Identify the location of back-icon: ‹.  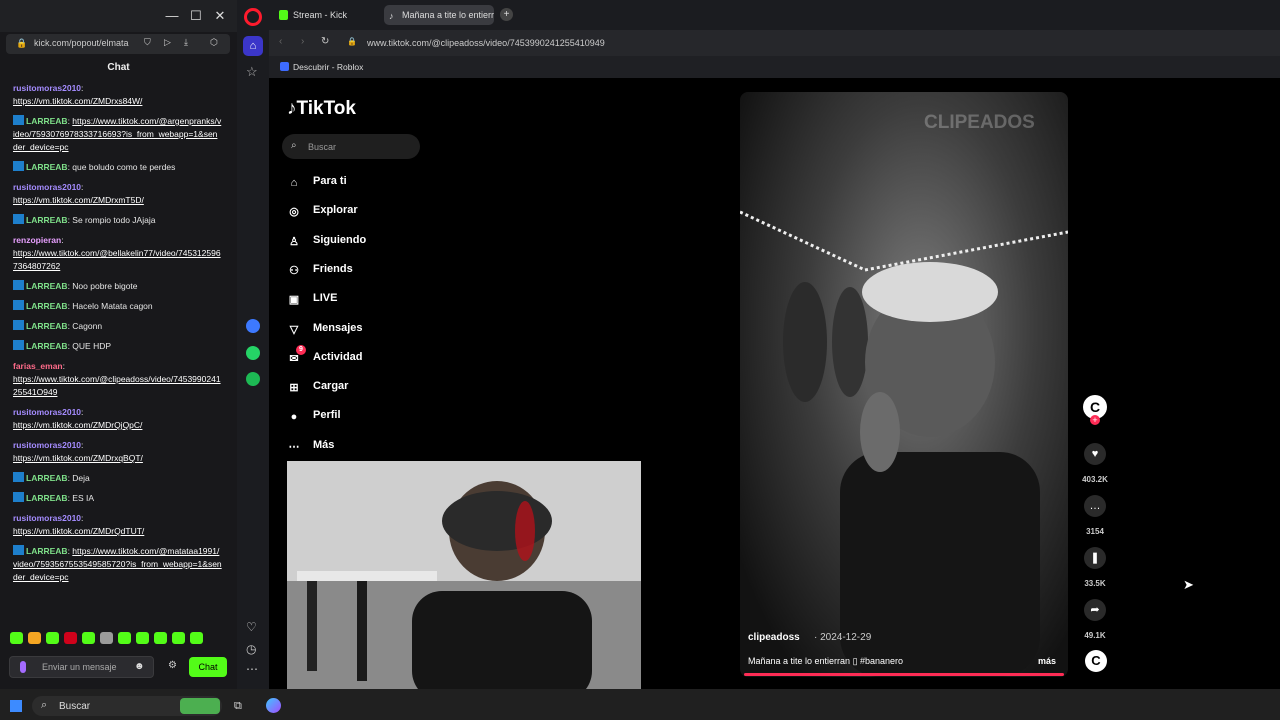
(280, 41).